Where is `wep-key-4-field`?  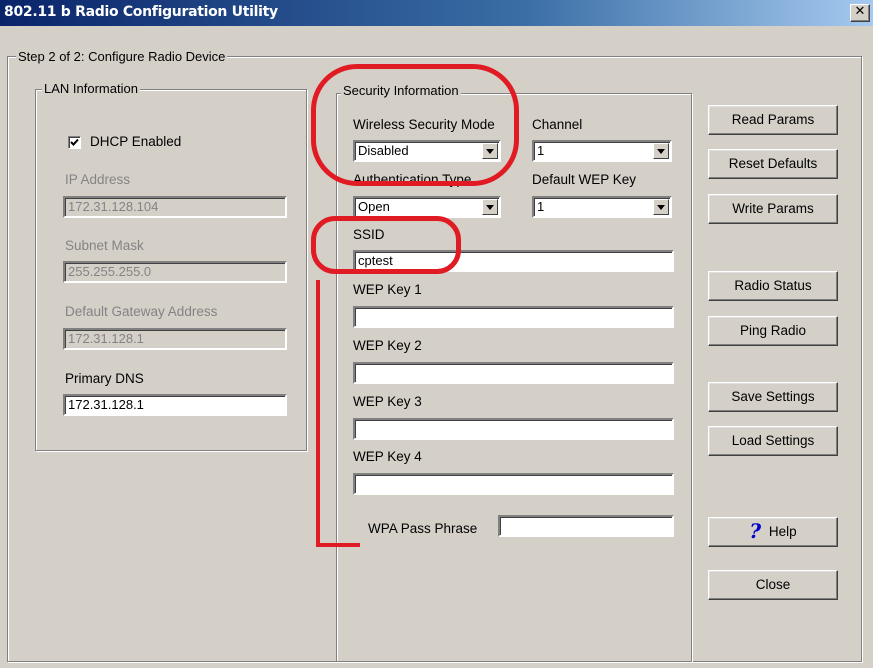
wep-key-4-field is located at coordinates (513, 484).